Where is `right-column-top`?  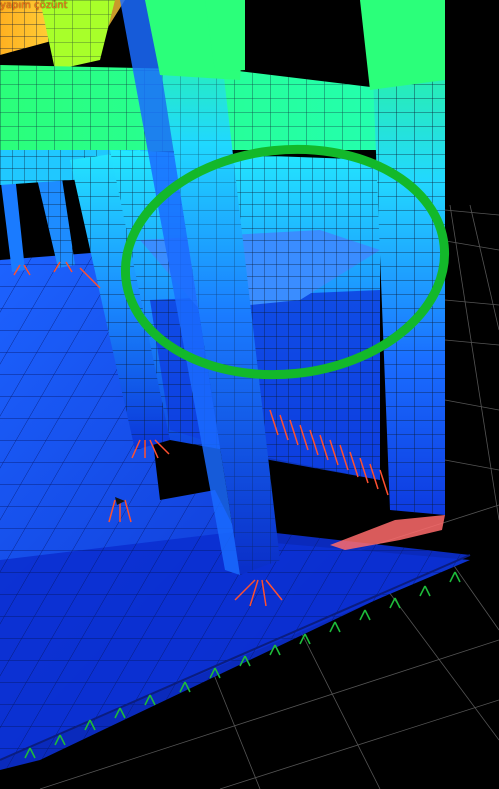 right-column-top is located at coordinates (402, 45).